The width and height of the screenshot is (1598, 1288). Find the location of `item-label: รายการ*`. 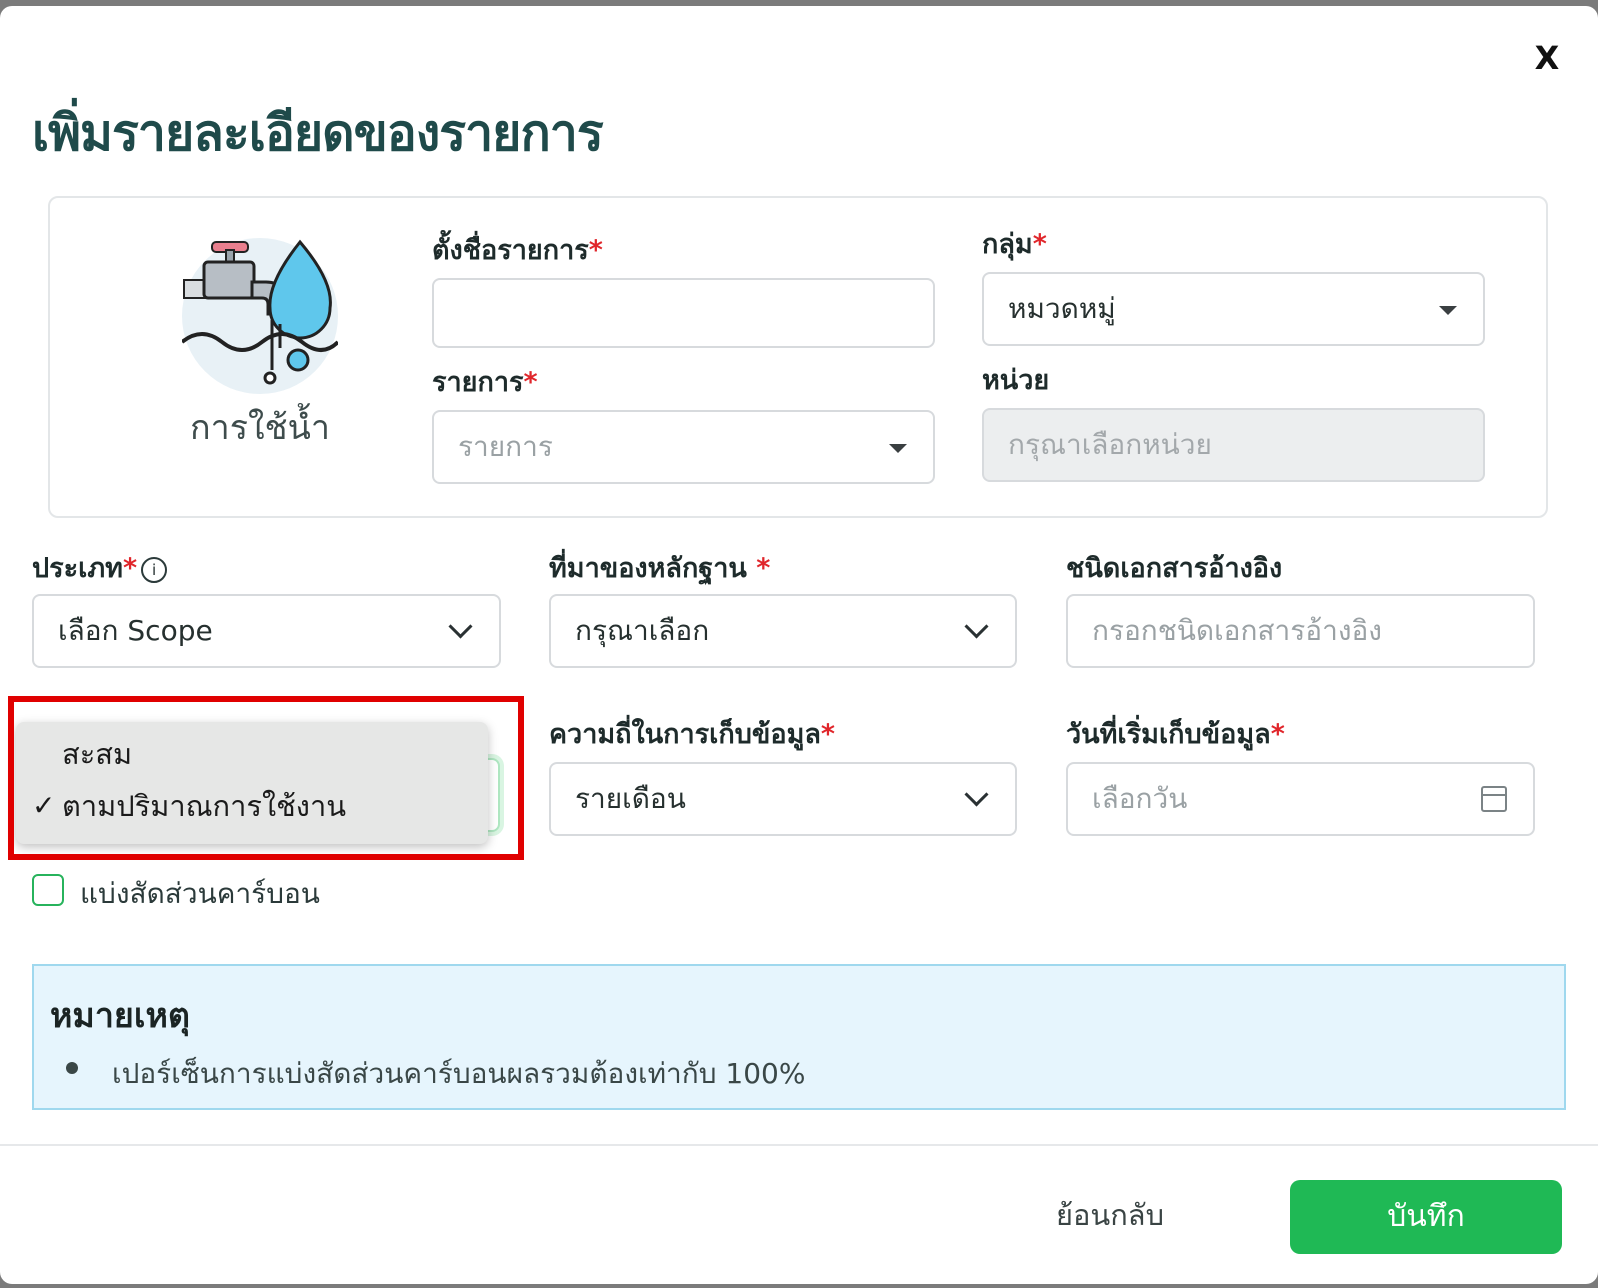

item-label: รายการ* is located at coordinates (485, 382).